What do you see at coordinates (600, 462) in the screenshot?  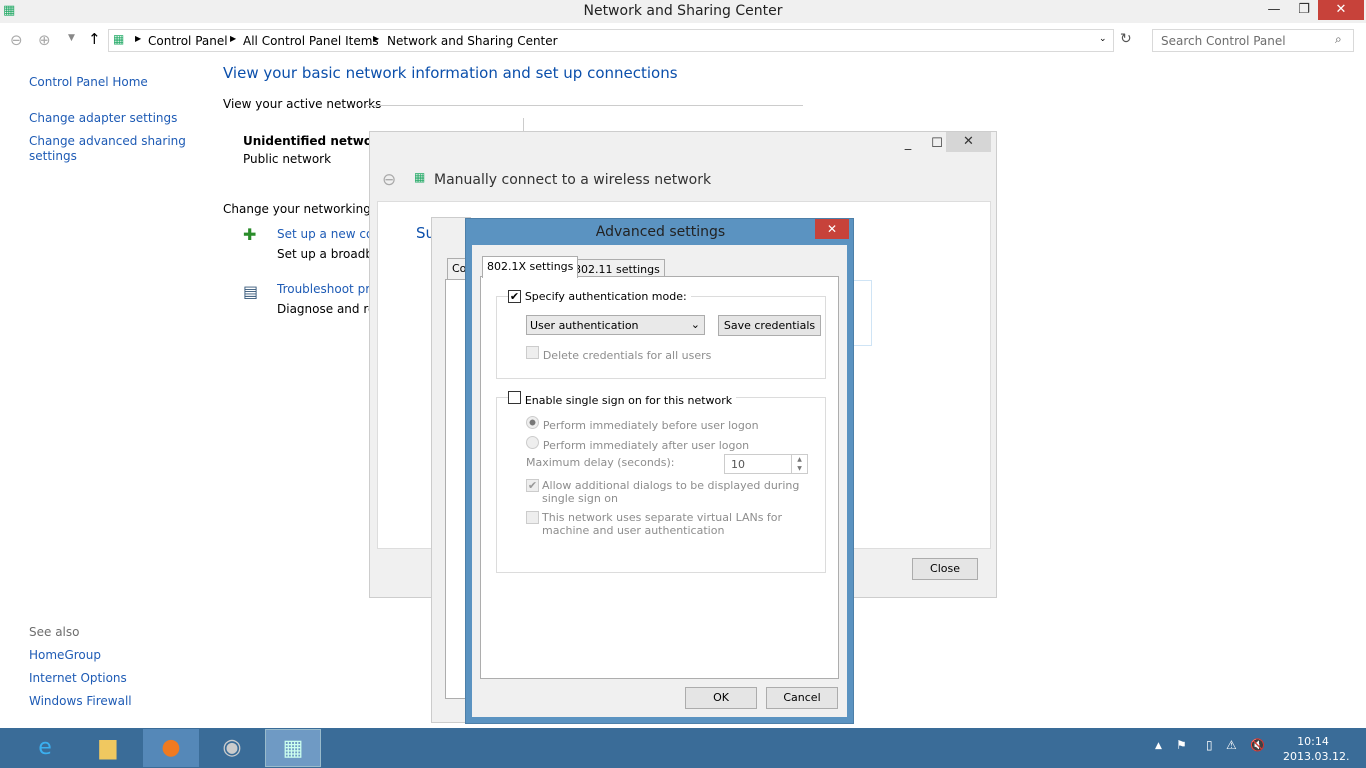 I see `max-delay-label: Maximum delay (seconds):` at bounding box center [600, 462].